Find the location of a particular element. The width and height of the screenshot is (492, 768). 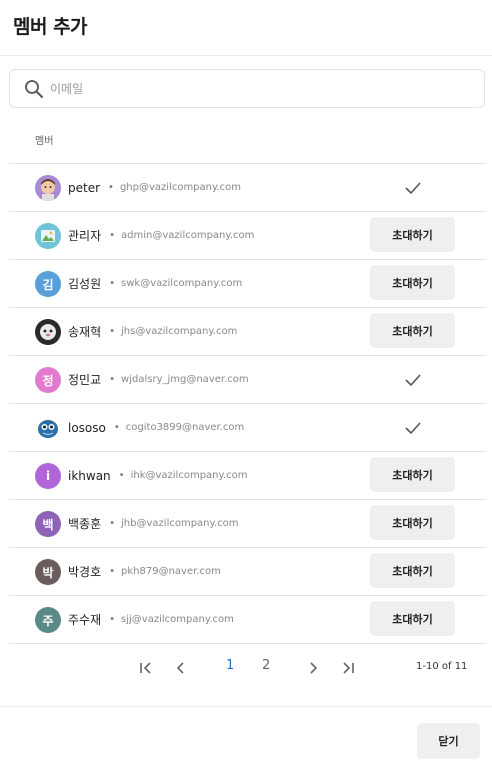

member-name: 박경호 is located at coordinates (85, 572).